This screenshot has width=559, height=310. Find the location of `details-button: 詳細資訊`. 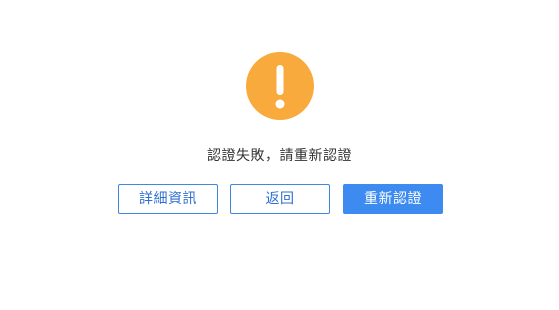

details-button: 詳細資訊 is located at coordinates (168, 199).